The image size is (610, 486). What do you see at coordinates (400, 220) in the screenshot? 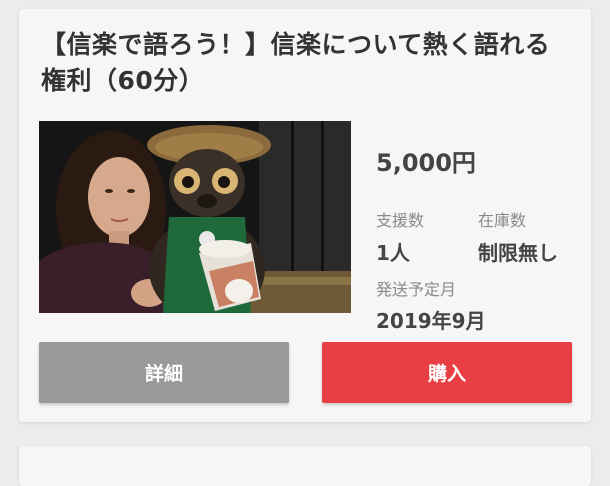
I see `supporters-label: 支援数` at bounding box center [400, 220].